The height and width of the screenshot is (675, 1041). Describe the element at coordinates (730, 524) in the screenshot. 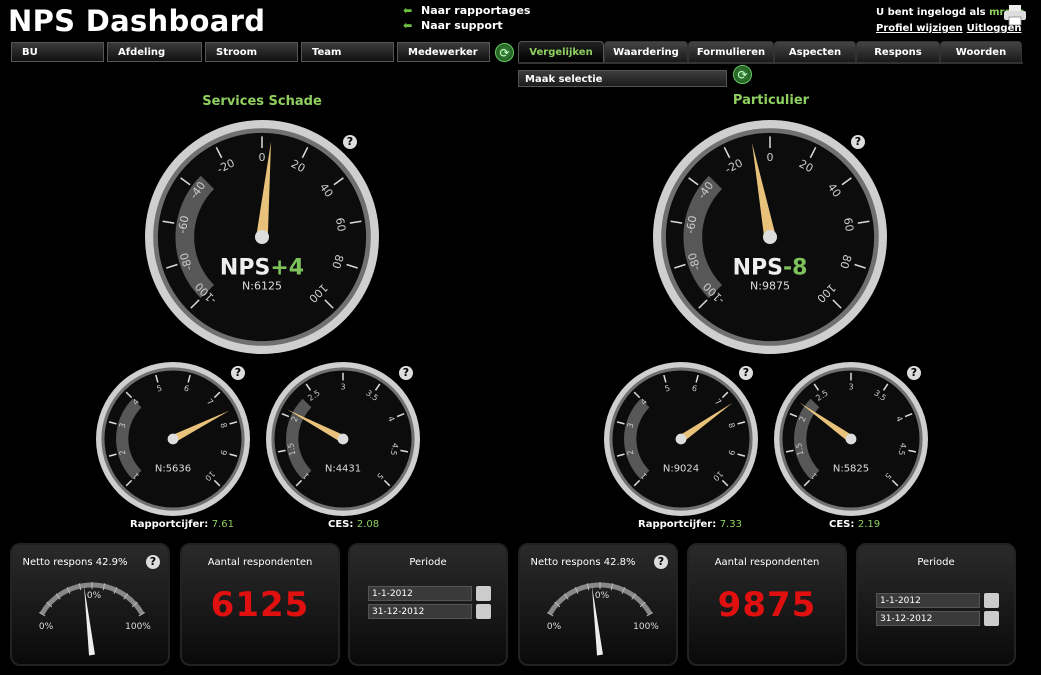

I see `caption-value: 7.33` at that location.